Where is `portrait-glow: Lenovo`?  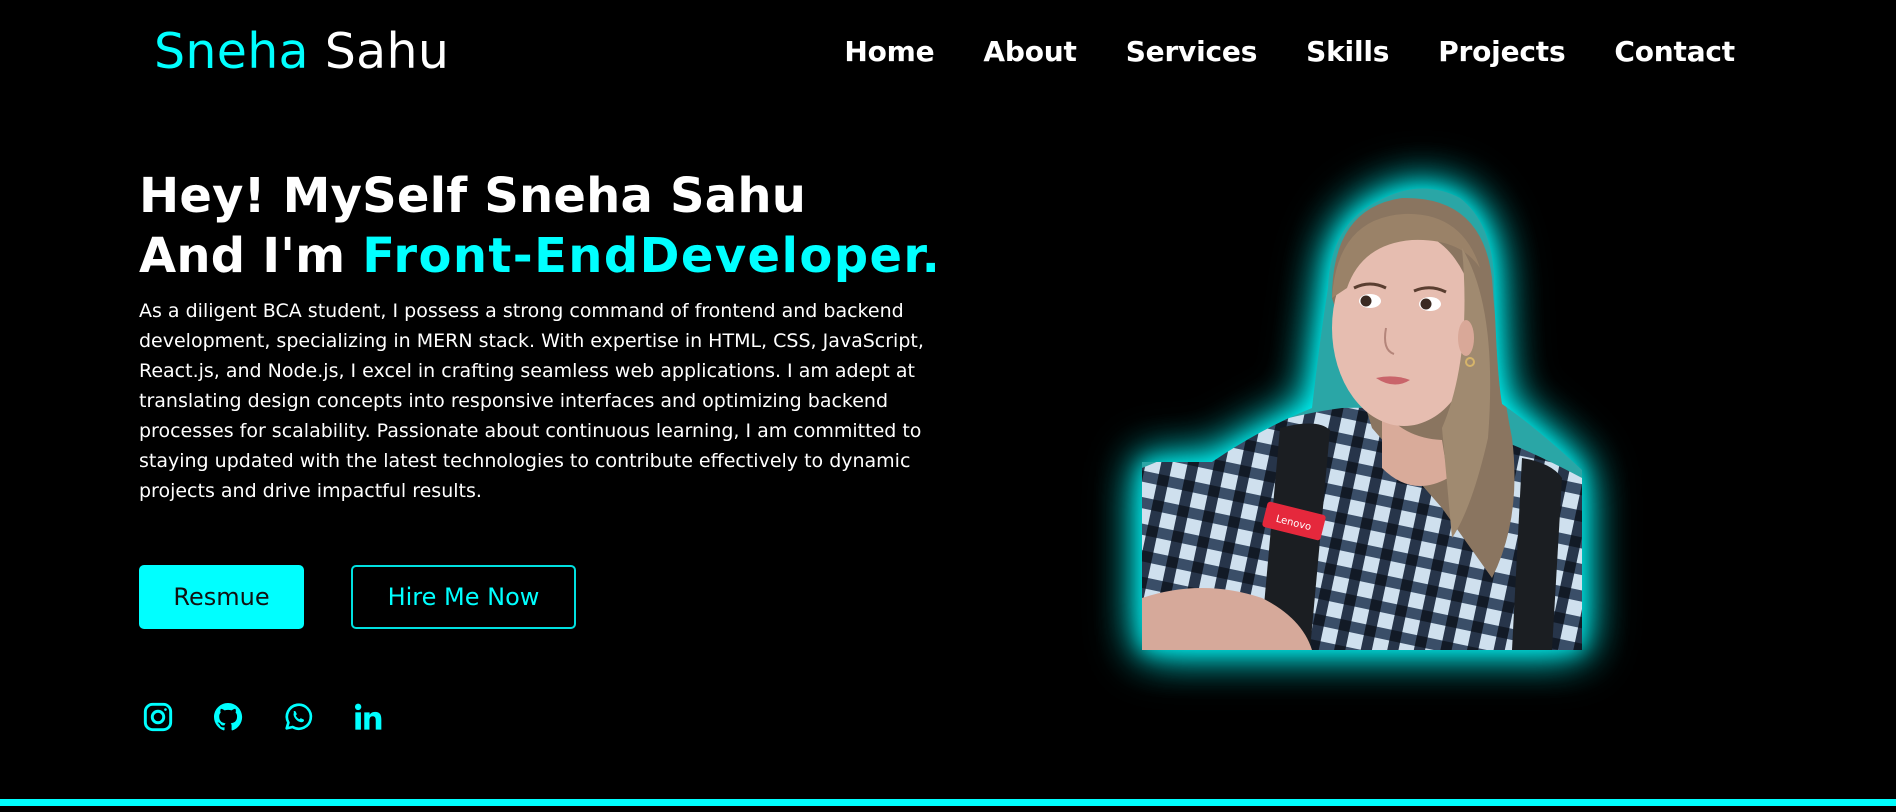
portrait-glow: Lenovo is located at coordinates (1362, 414).